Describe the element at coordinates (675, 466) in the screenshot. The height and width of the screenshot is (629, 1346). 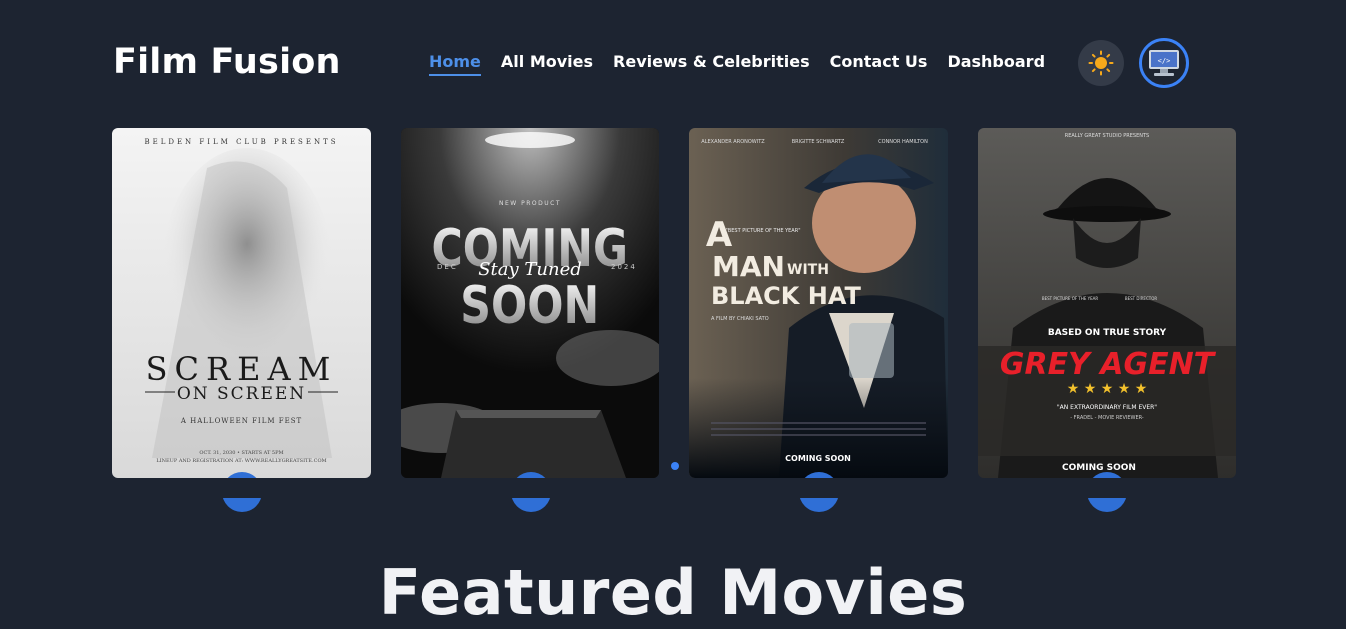
I see `carousel-dot` at that location.